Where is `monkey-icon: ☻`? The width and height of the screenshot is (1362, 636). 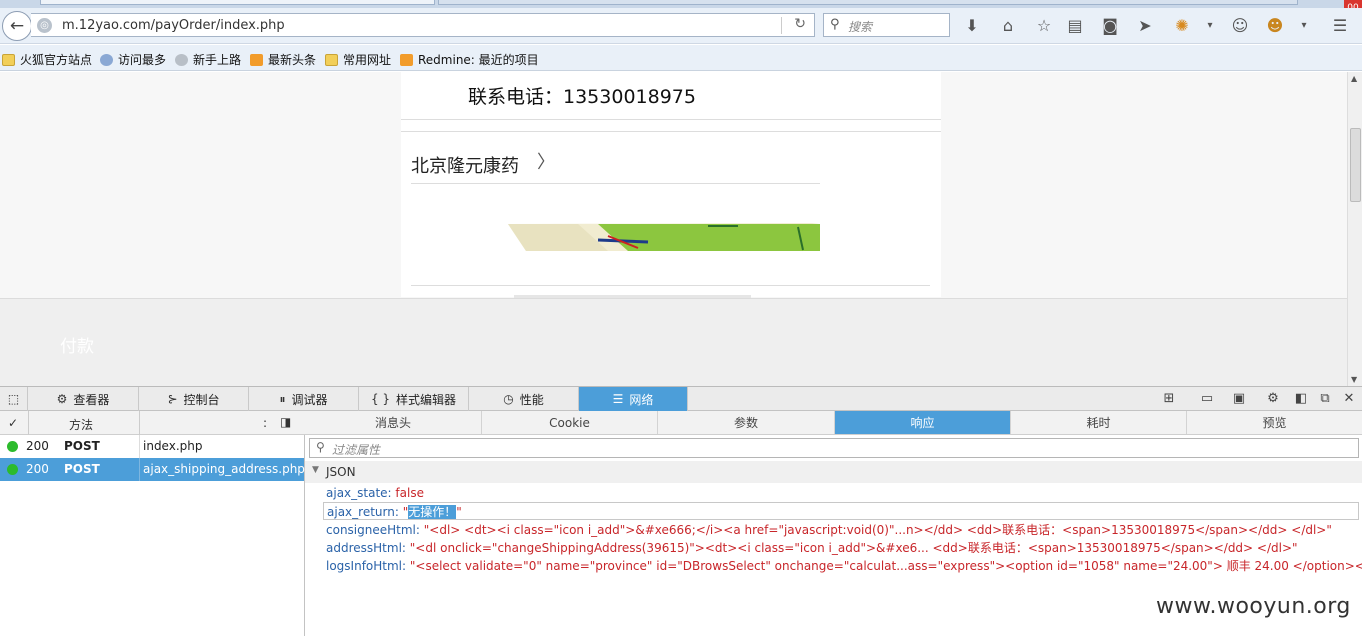
monkey-icon: ☻ is located at coordinates (1275, 26).